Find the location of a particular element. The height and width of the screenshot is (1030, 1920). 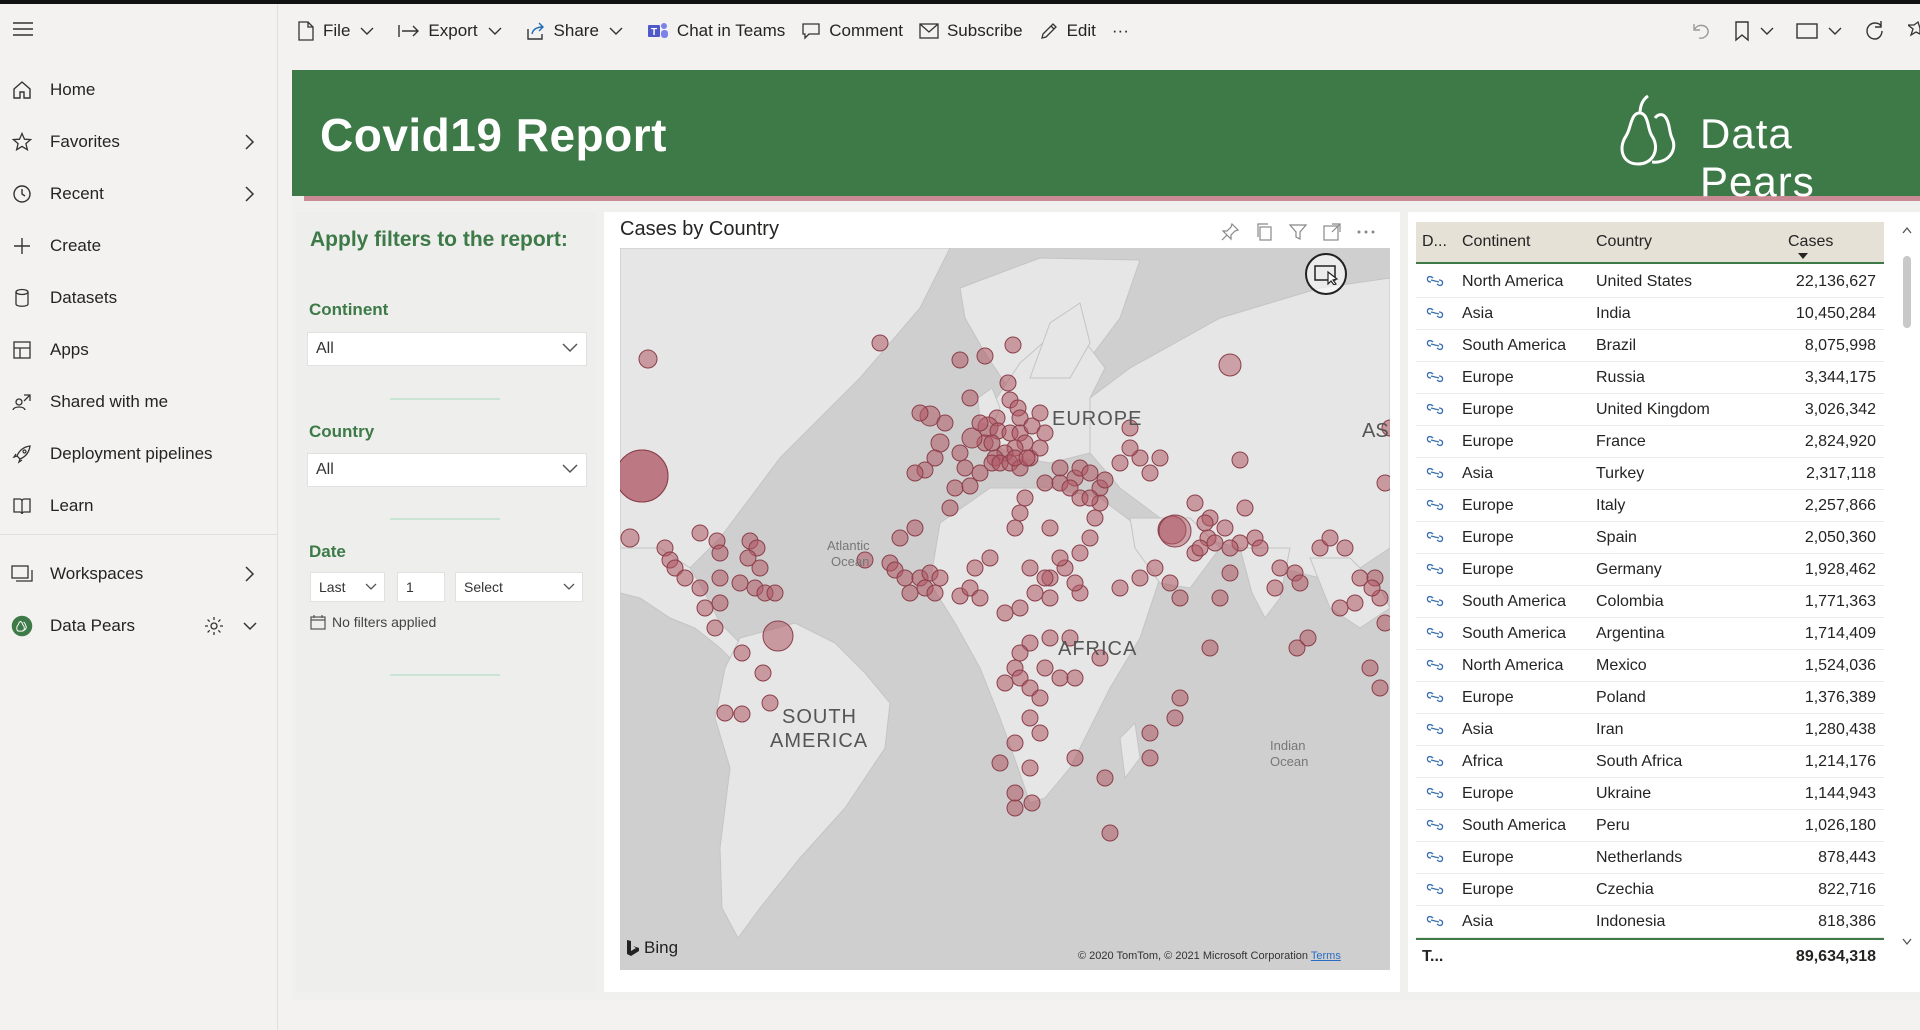

table-row: North America Mexico 1,524,036 is located at coordinates (1650, 666).